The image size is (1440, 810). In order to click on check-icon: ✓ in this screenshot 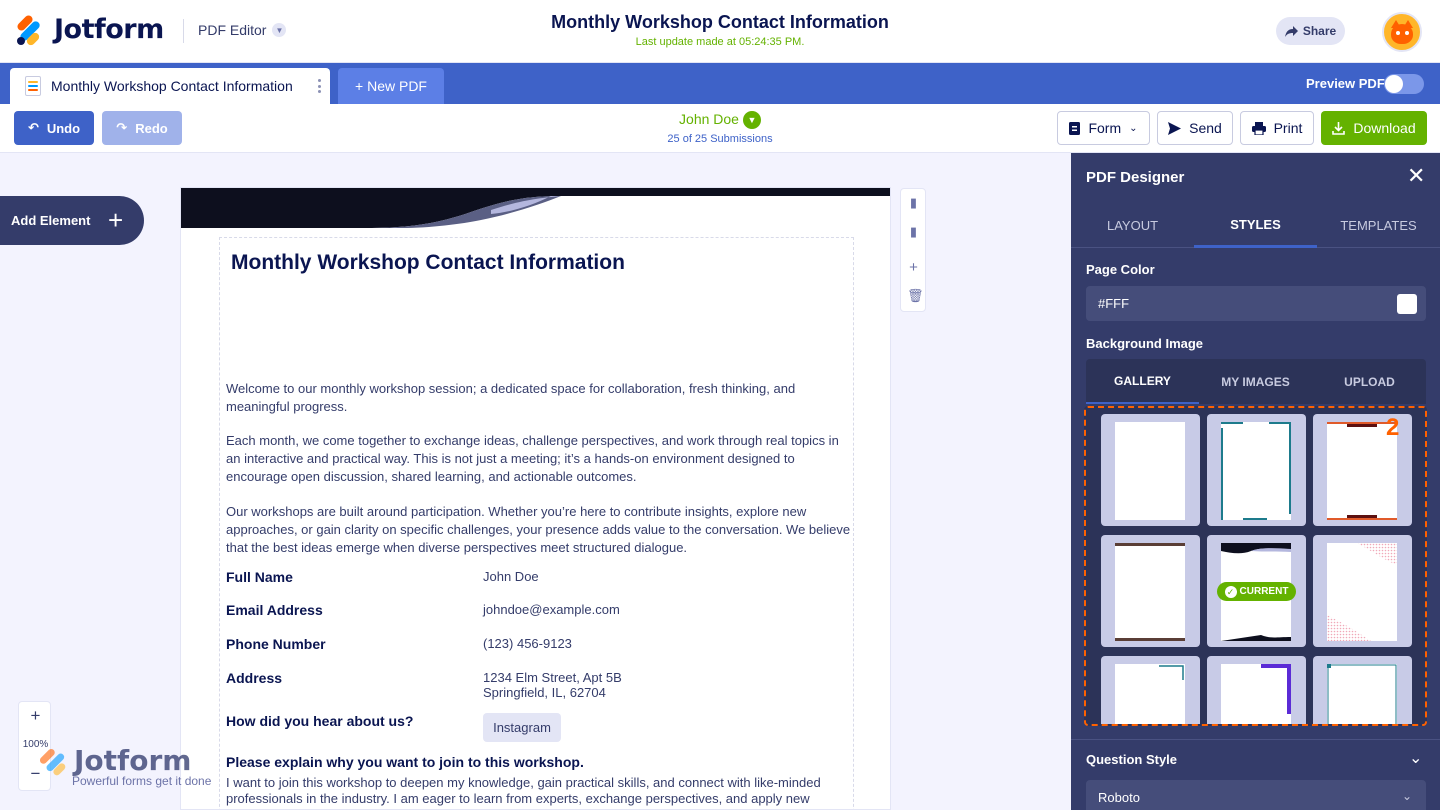, I will do `click(1230, 591)`.